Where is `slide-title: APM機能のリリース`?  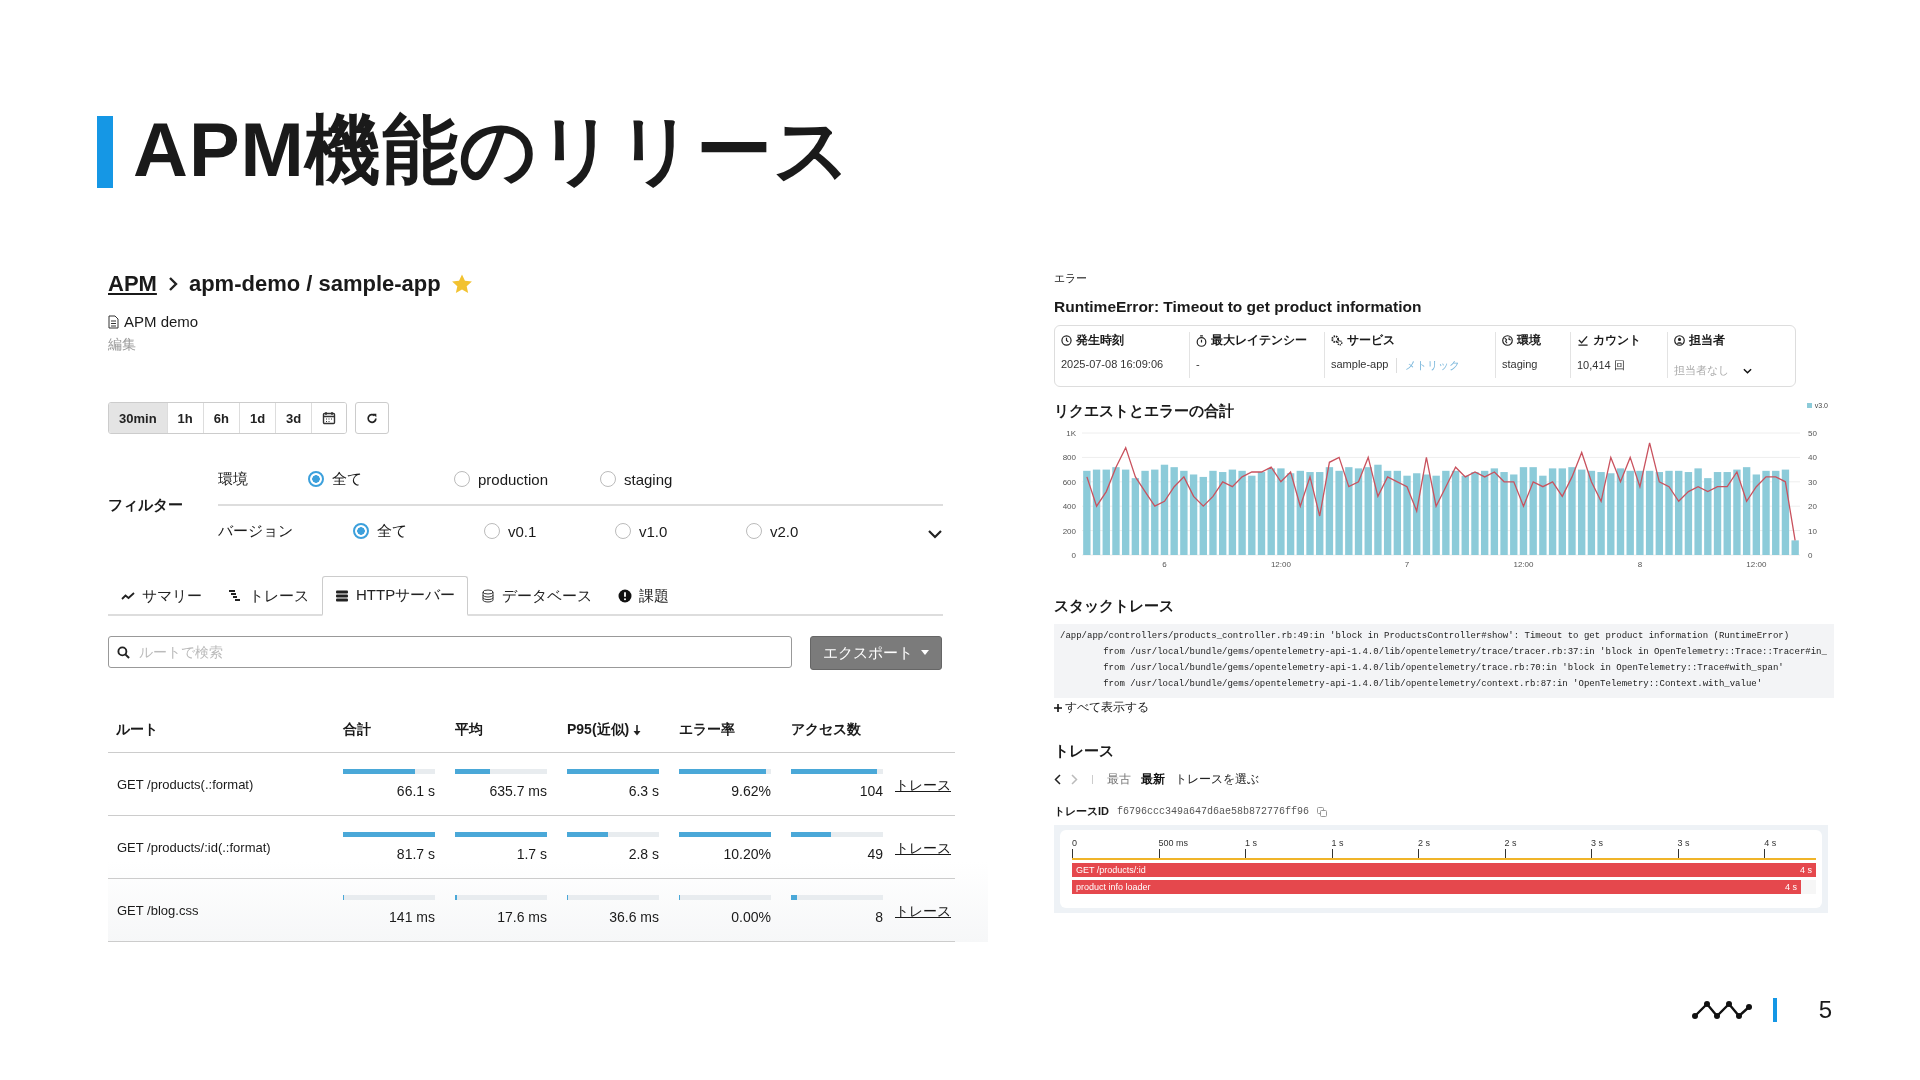 slide-title: APM機能のリリース is located at coordinates (492, 150).